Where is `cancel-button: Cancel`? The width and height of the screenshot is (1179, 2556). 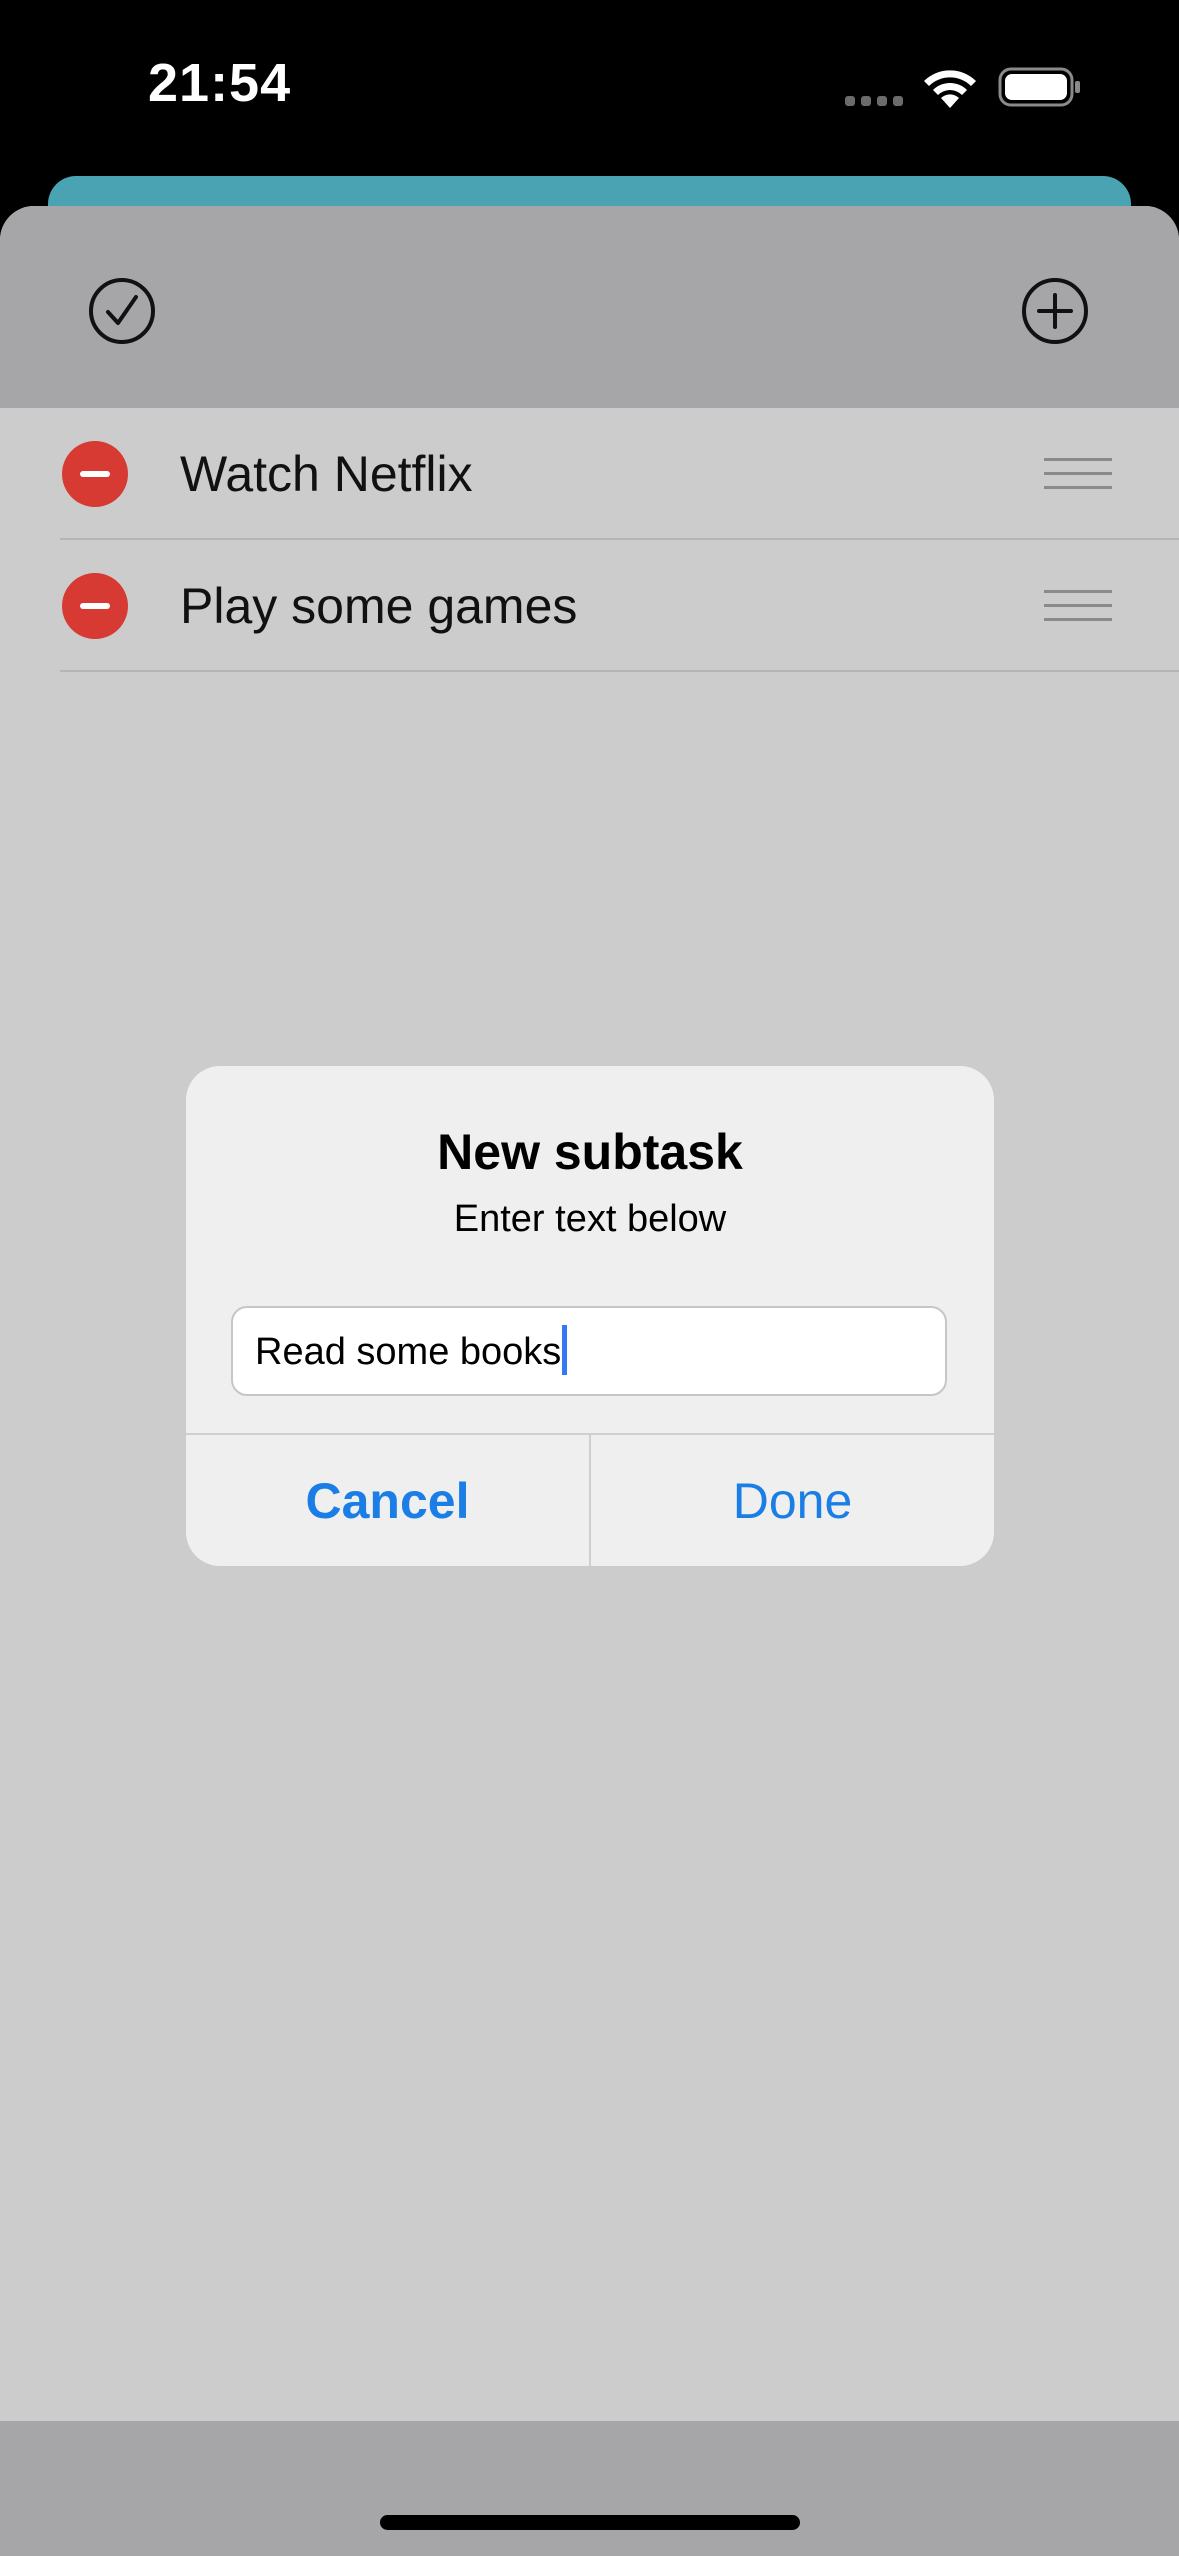 cancel-button: Cancel is located at coordinates (387, 1500).